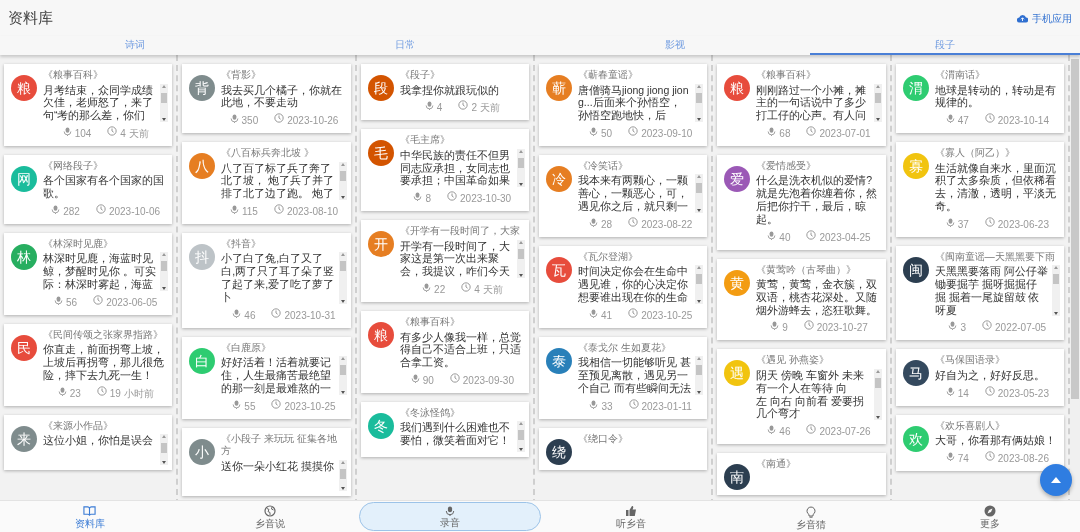  Describe the element at coordinates (801, 202) in the screenshot. I see `joke-card: 爱 《爱情感受》 什么是洗衣机似的爱情?就是先泡着你缠着你，然后把你拧干，最后，晾起。 40 2023-04-25` at that location.